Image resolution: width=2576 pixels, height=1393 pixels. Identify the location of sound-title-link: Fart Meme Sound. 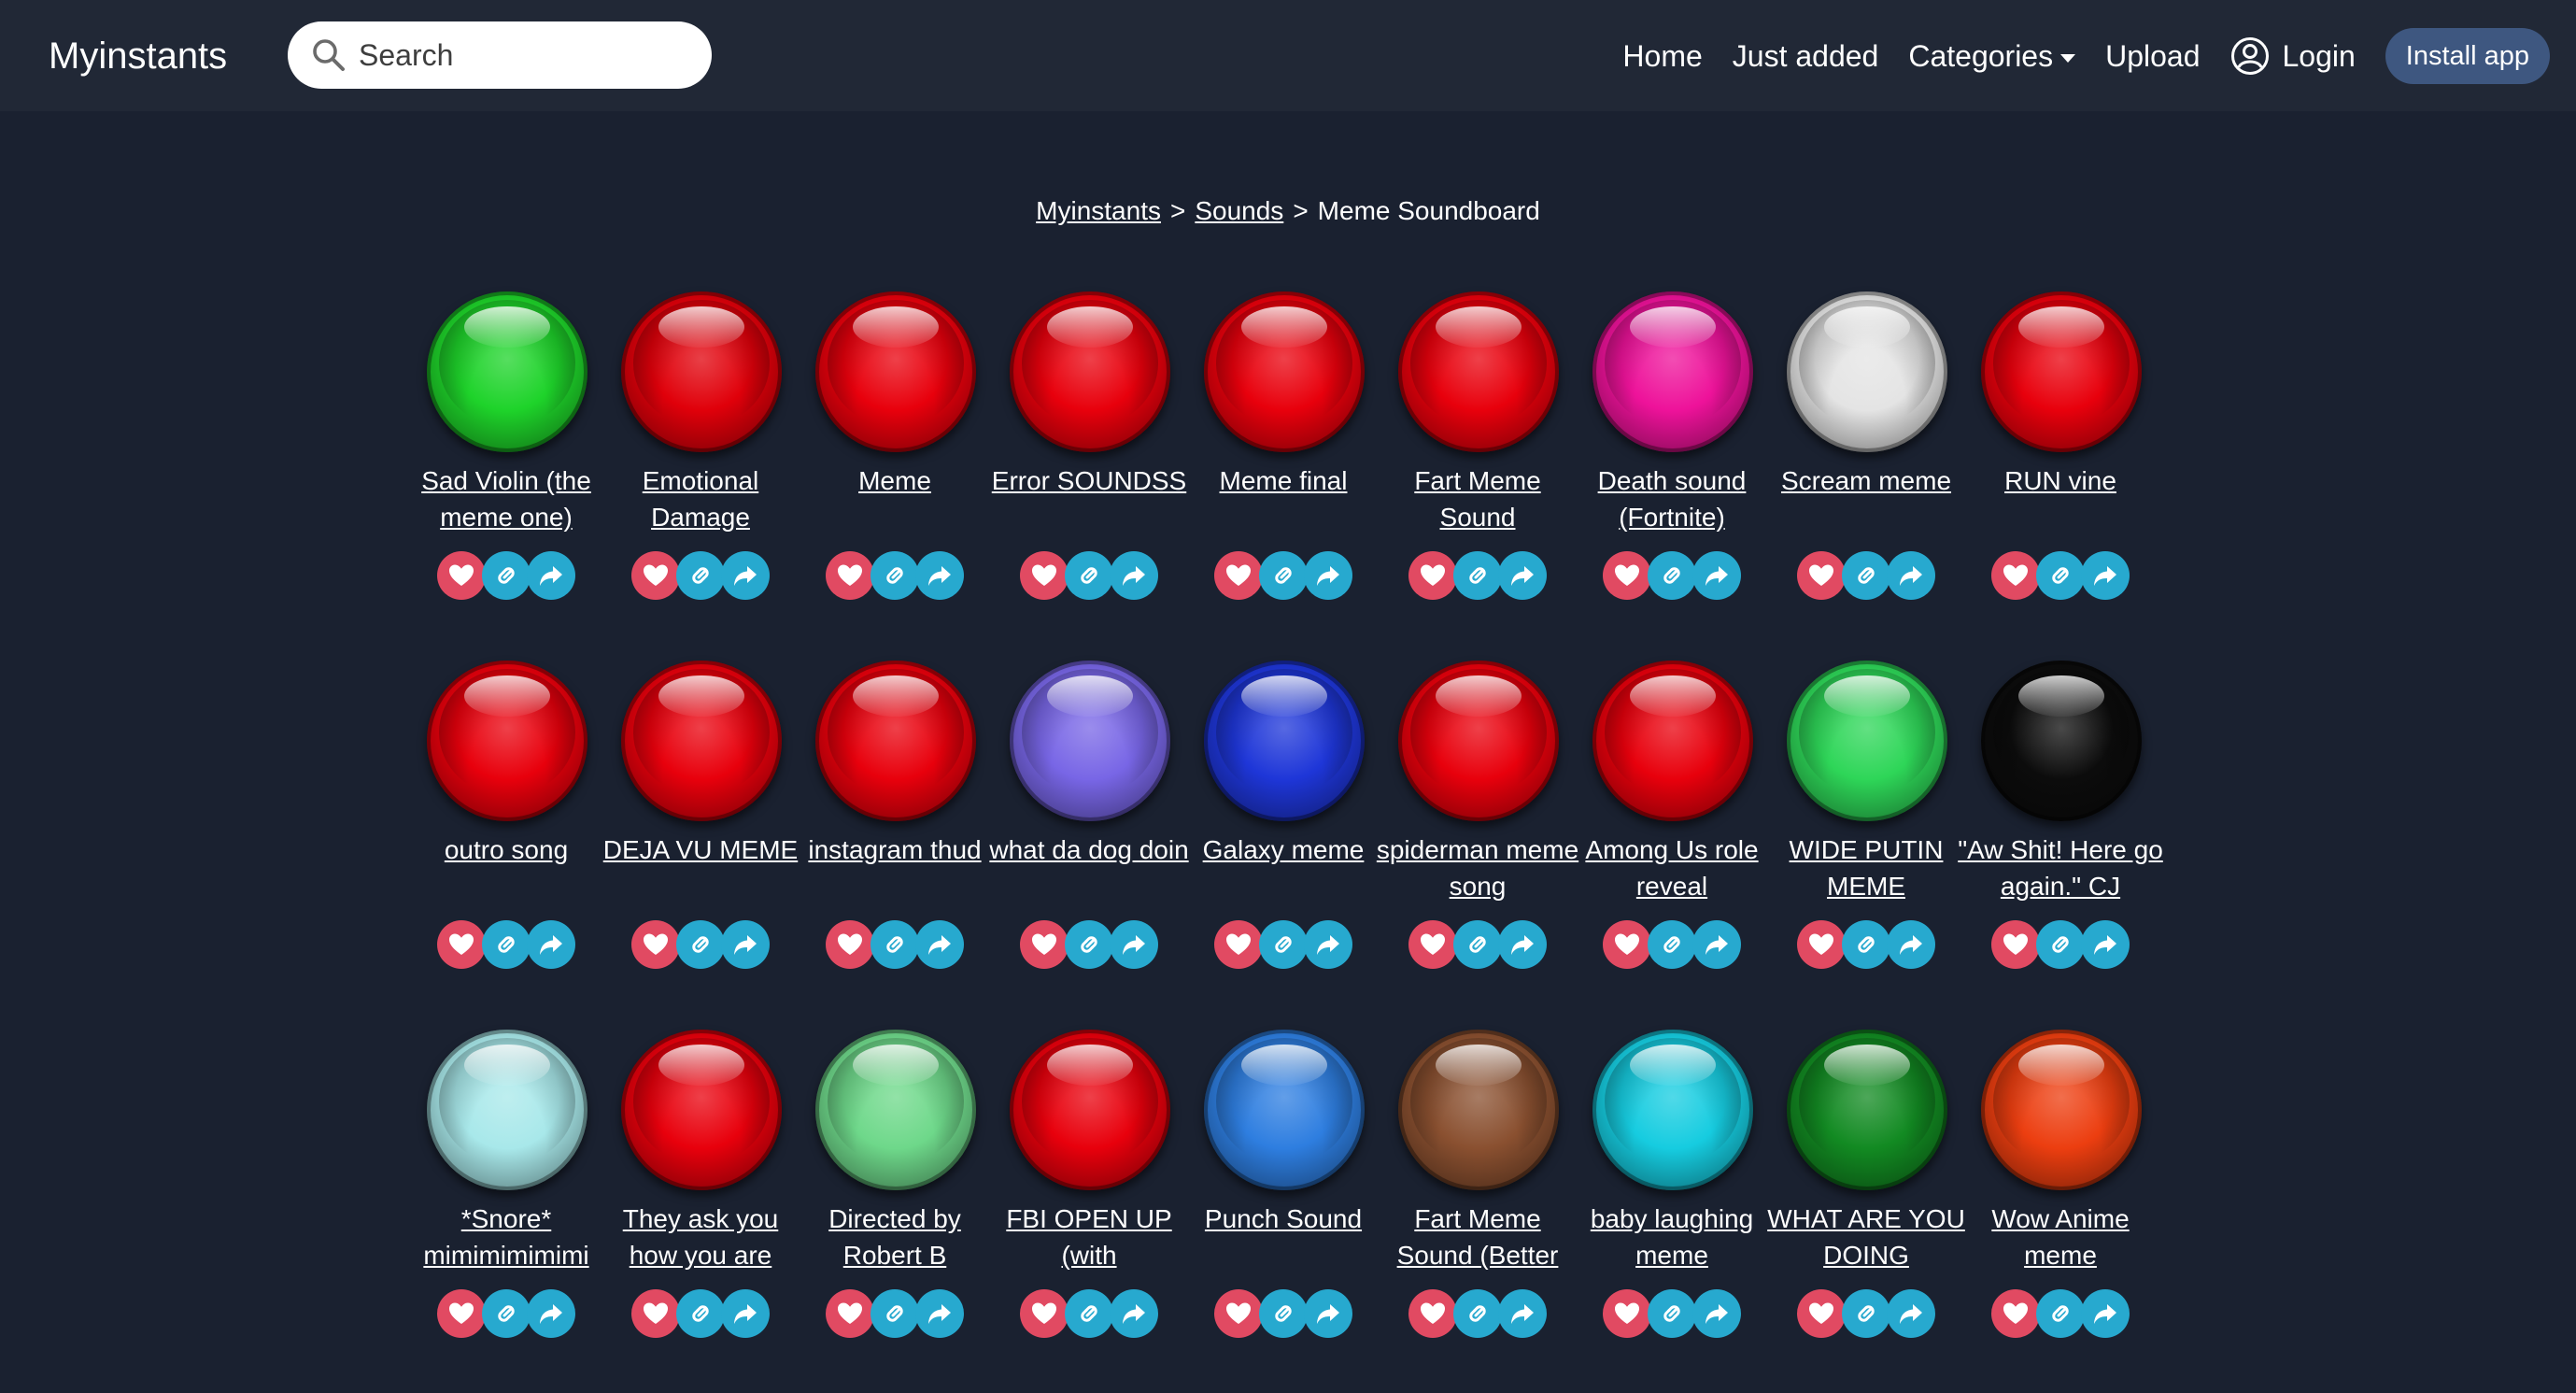
(1477, 499).